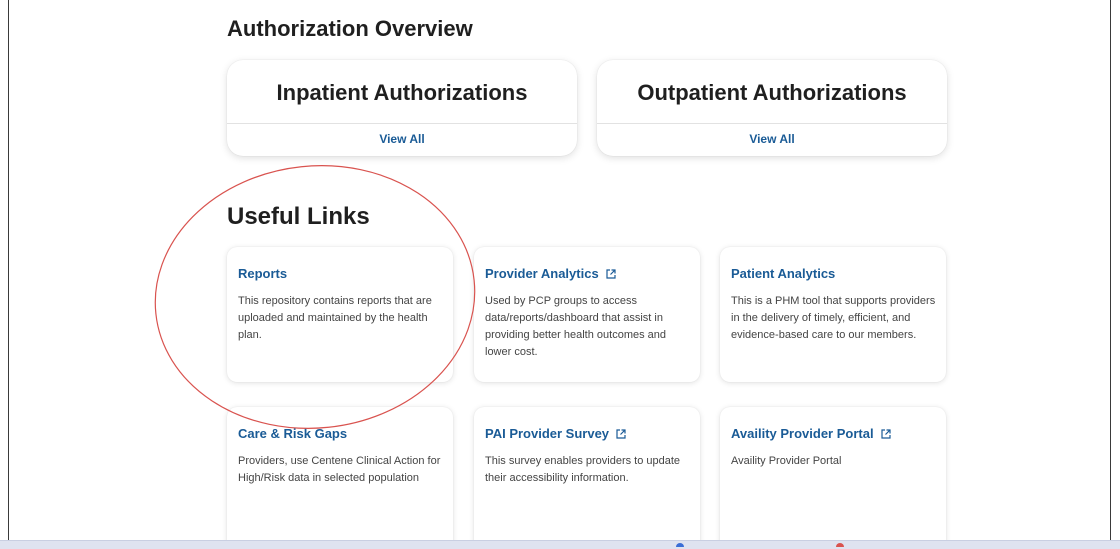 This screenshot has width=1120, height=549. I want to click on provider-analytics-link: Provider Analytics, so click(550, 273).